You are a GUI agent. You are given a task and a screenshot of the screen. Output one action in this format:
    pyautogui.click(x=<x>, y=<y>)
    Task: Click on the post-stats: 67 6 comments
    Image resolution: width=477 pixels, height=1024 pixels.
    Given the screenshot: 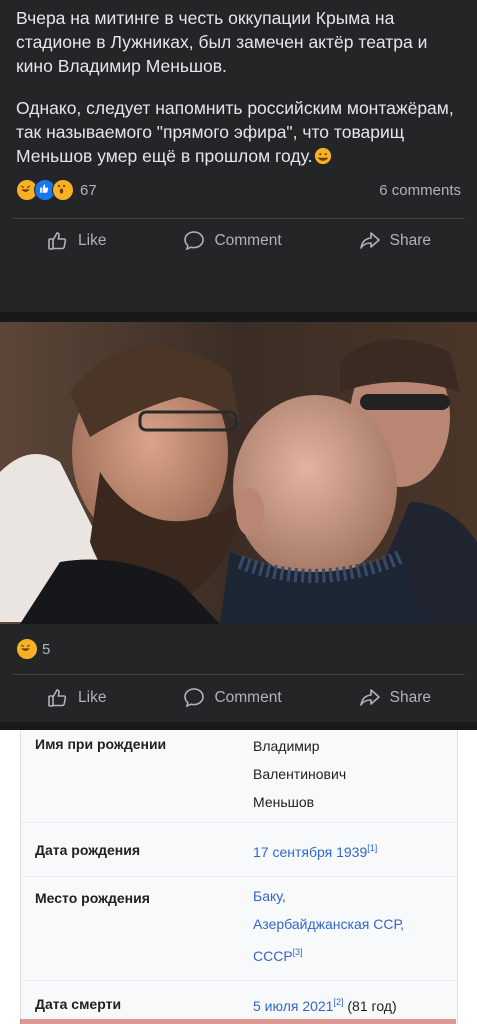 What is the action you would take?
    pyautogui.click(x=238, y=190)
    